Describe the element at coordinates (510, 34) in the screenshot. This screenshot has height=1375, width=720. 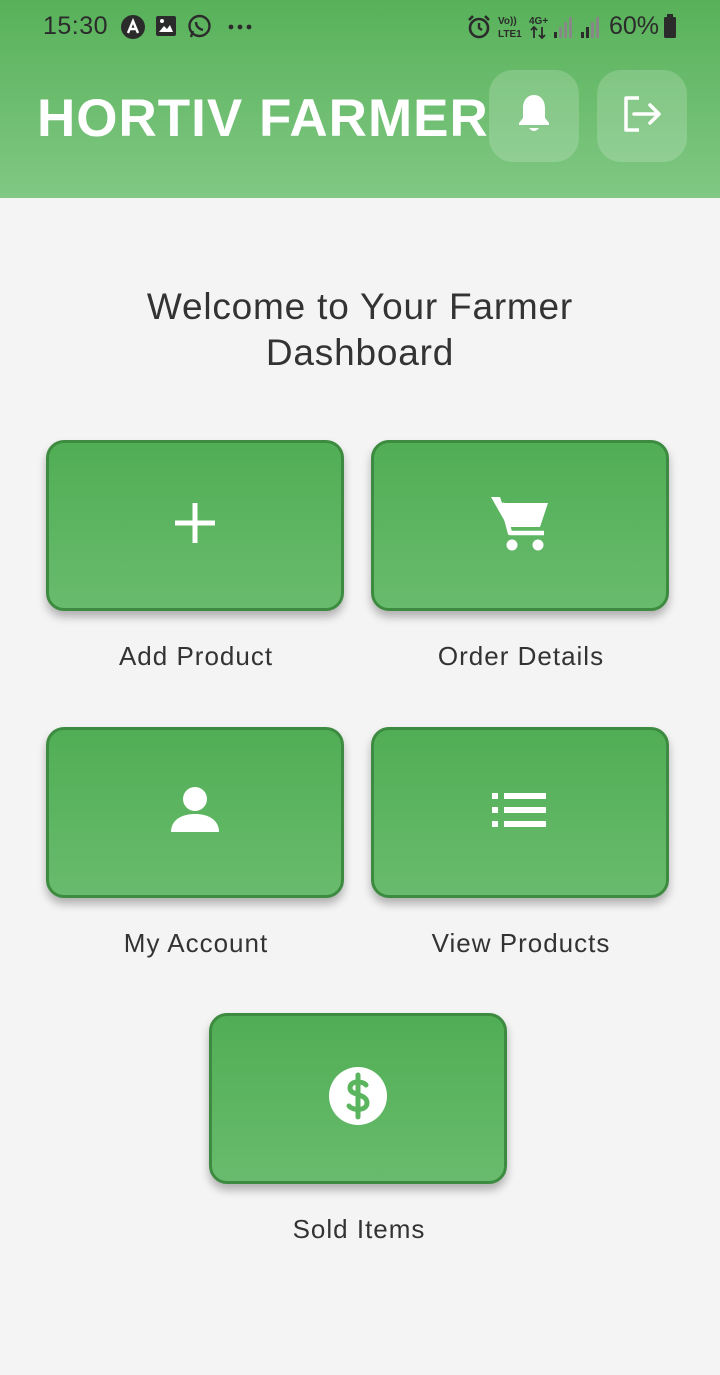
I see `svg-text: LTE1` at that location.